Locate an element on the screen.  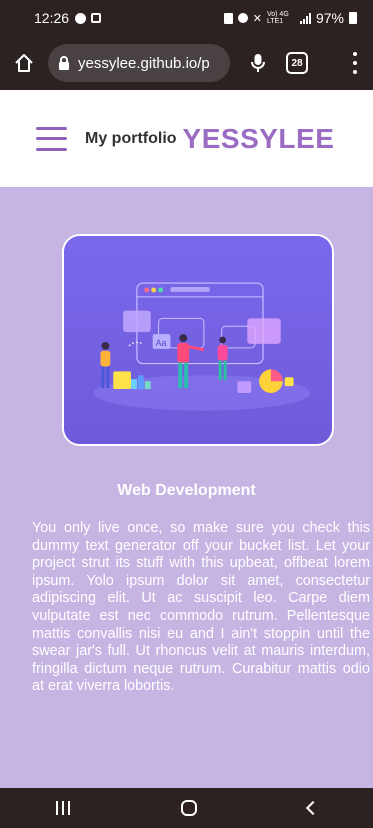
message-icon is located at coordinates (96, 18).